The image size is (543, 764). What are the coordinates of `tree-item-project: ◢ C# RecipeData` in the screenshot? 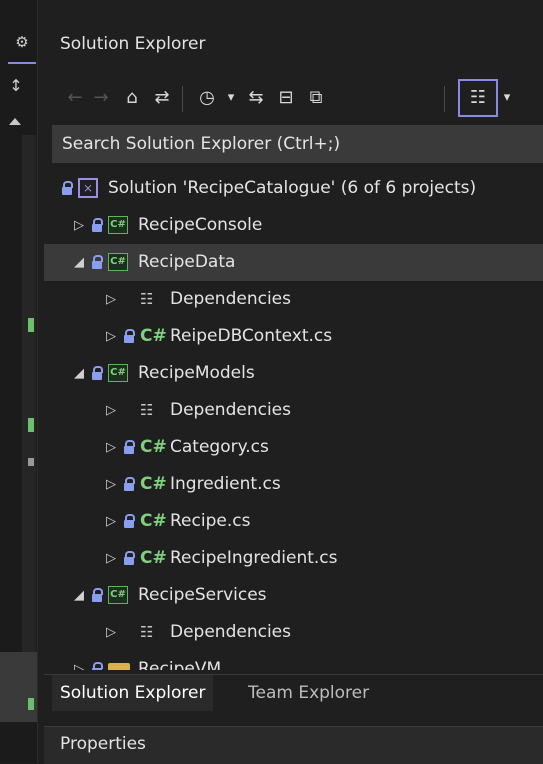 It's located at (293, 262).